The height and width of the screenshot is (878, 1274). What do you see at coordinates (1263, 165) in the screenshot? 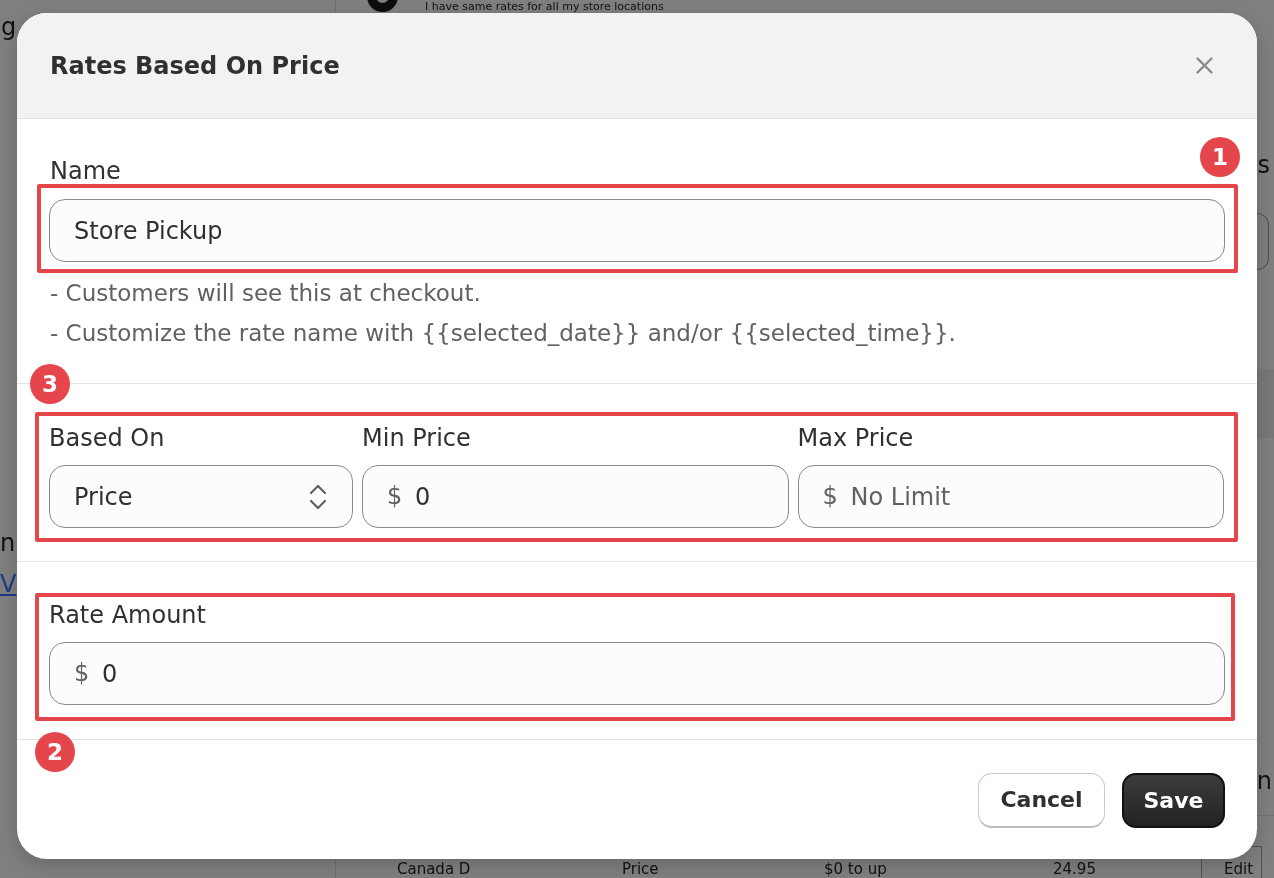
I see `text-fragment: s` at bounding box center [1263, 165].